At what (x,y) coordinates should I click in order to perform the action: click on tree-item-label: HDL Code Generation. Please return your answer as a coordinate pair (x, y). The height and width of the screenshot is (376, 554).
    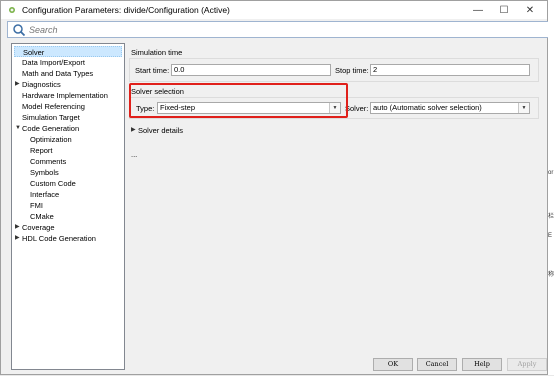
    Looking at the image, I should click on (59, 238).